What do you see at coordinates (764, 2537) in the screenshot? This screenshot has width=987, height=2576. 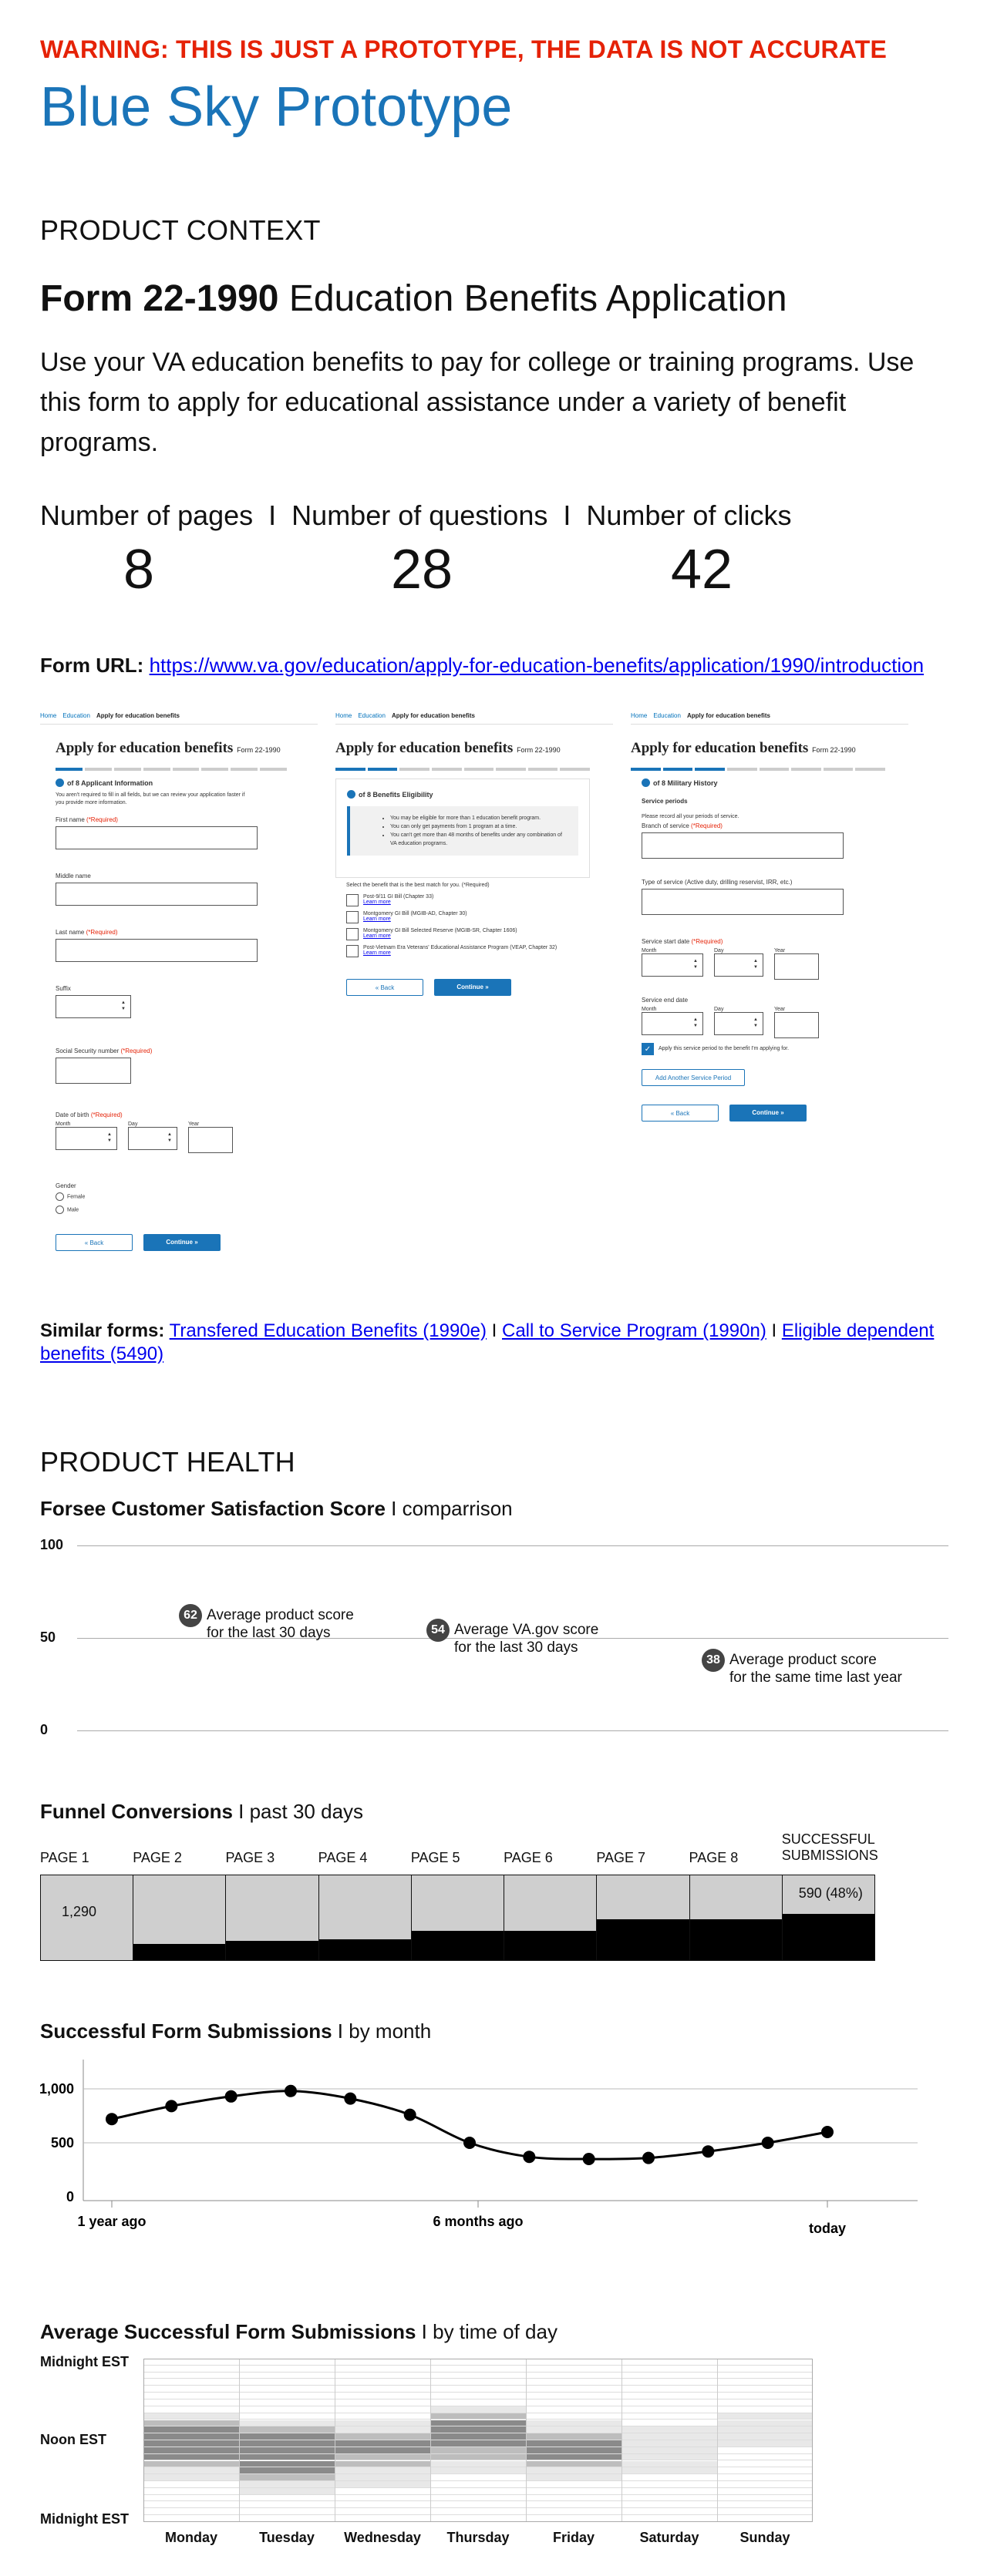 I see `heatmap-day-label: Sunday` at bounding box center [764, 2537].